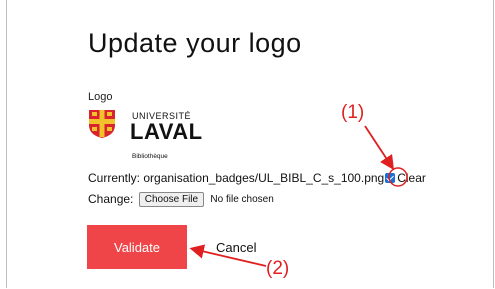  What do you see at coordinates (278, 268) in the screenshot?
I see `annotation-two: (2)` at bounding box center [278, 268].